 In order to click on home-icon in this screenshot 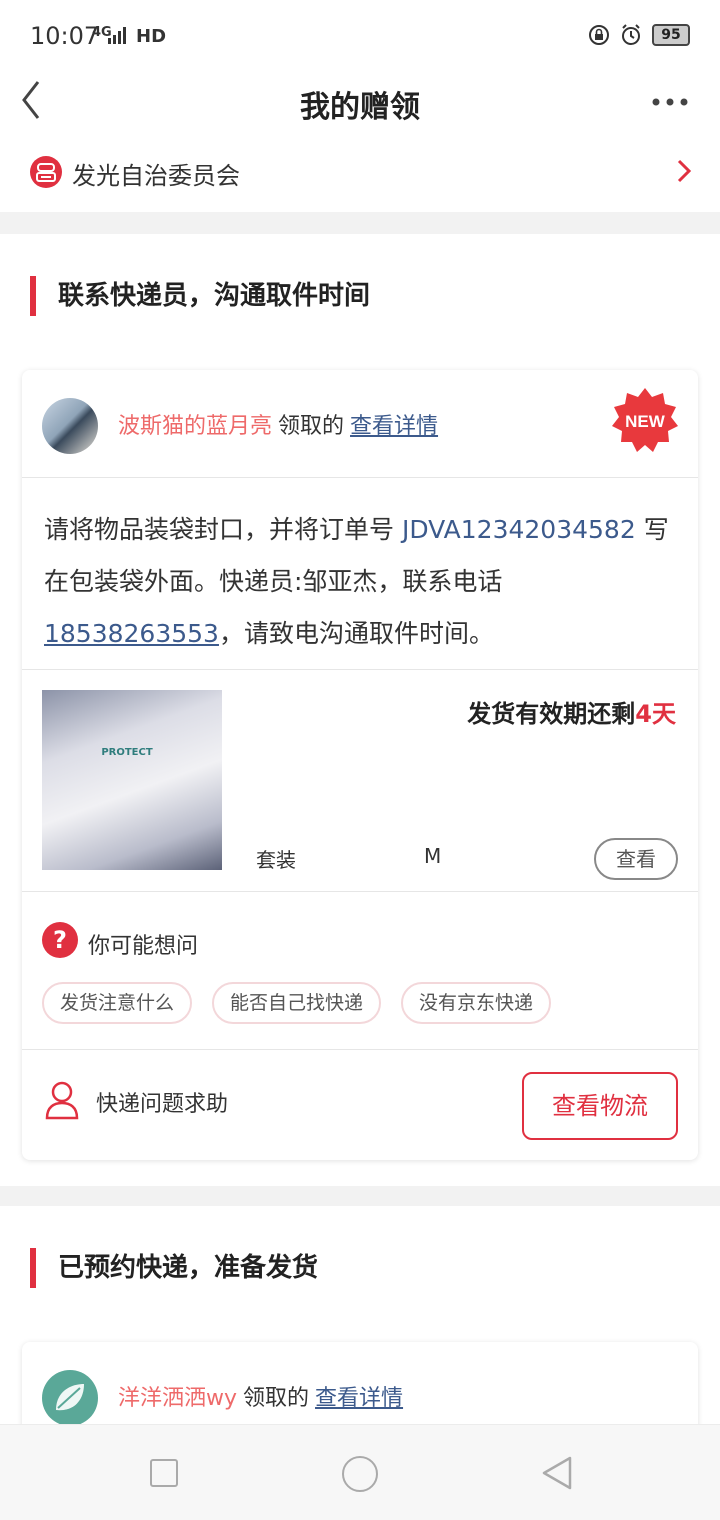, I will do `click(360, 1474)`.